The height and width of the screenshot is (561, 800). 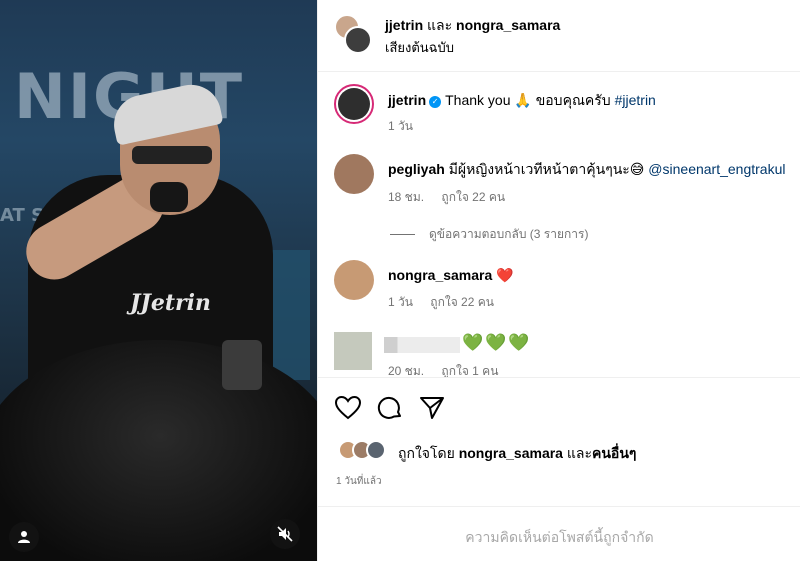 What do you see at coordinates (406, 370) in the screenshot?
I see `timestamp: 20 ชม.` at bounding box center [406, 370].